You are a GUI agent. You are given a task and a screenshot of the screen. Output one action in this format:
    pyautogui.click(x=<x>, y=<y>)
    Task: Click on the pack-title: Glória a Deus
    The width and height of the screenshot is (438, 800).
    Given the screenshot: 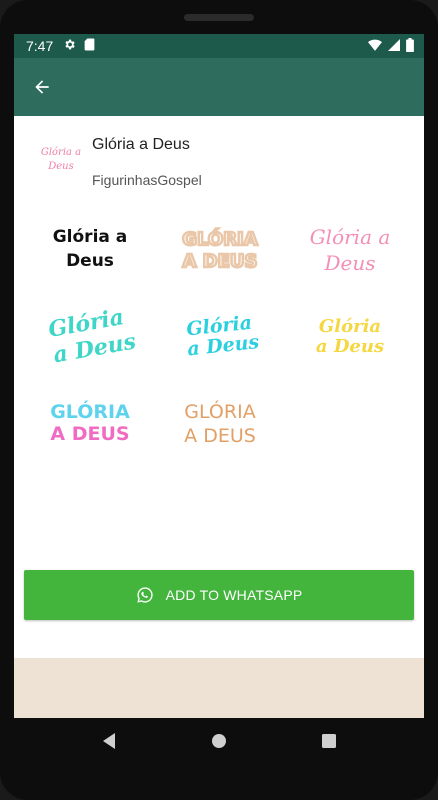 What is the action you would take?
    pyautogui.click(x=141, y=144)
    